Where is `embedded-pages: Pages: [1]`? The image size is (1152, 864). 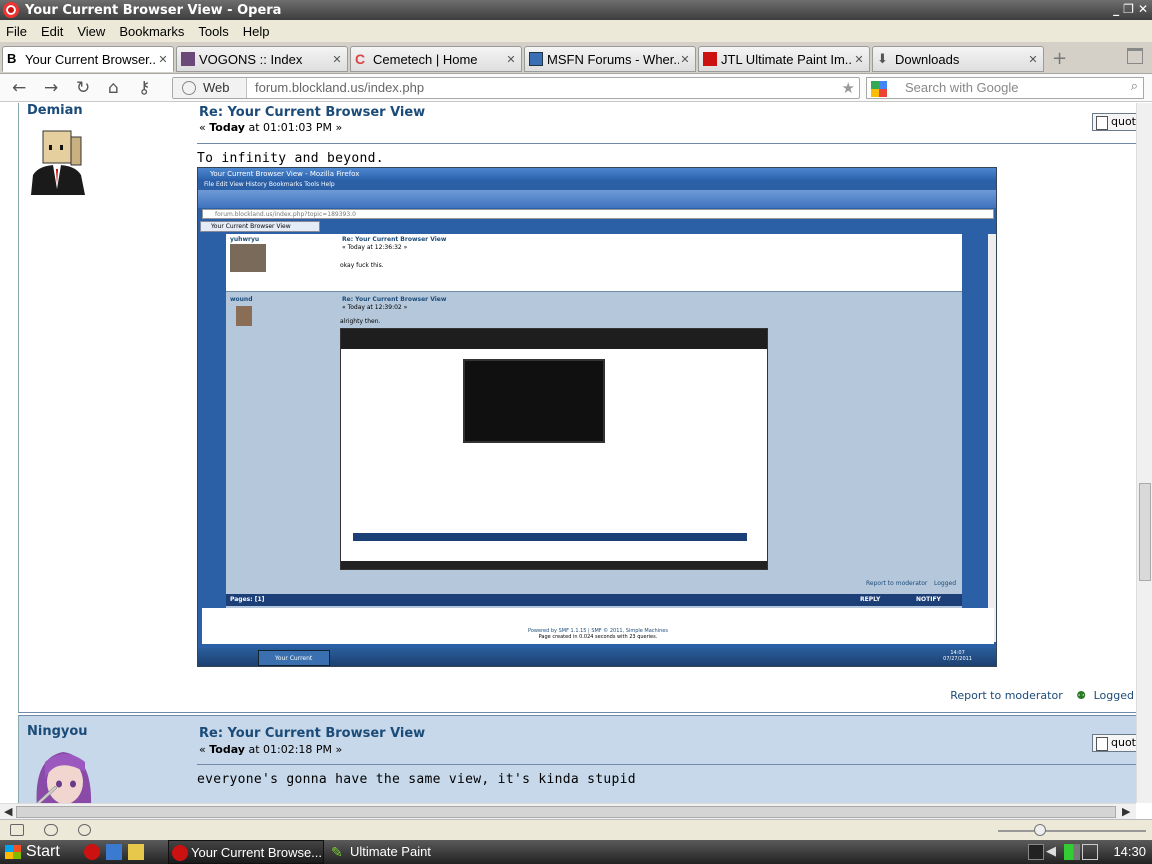
embedded-pages: Pages: [1] is located at coordinates (247, 599).